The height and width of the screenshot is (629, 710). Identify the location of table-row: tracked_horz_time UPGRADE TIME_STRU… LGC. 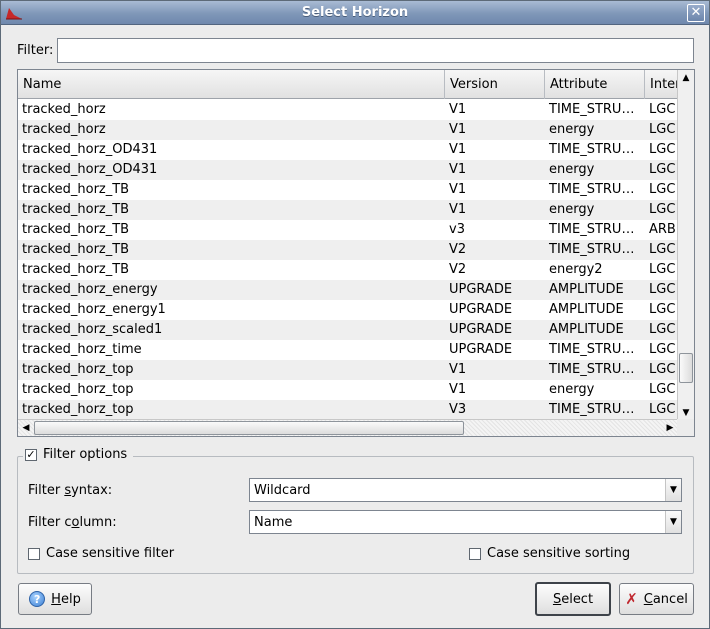
(348, 350).